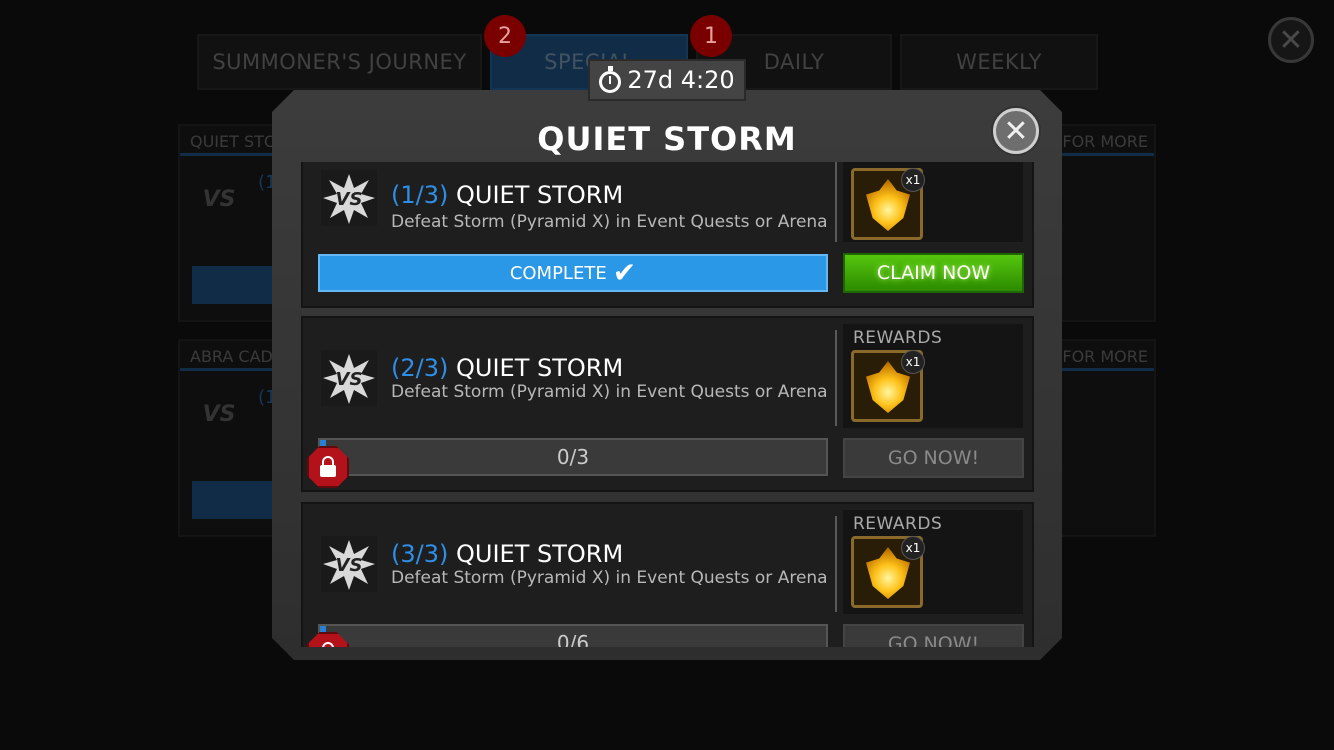 The width and height of the screenshot is (1334, 750). Describe the element at coordinates (610, 79) in the screenshot. I see `stopwatch-icon` at that location.